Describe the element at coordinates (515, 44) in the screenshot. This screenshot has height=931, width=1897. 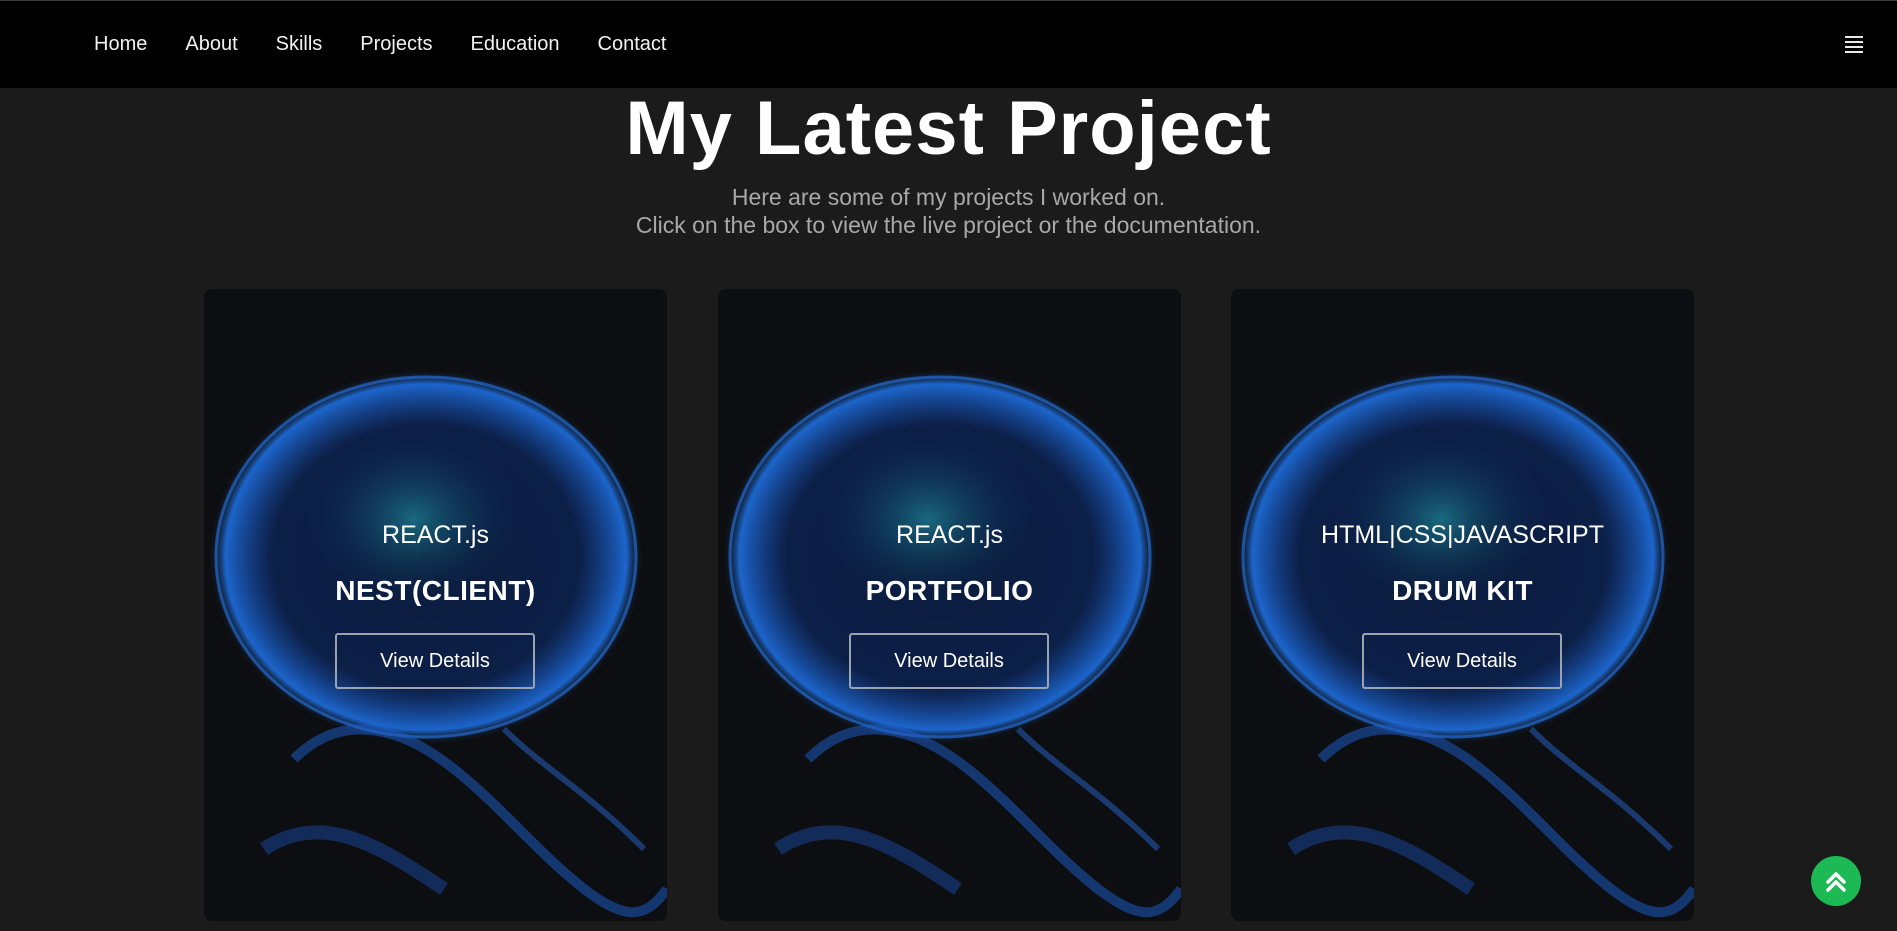
I see `nav-link-education: Education` at that location.